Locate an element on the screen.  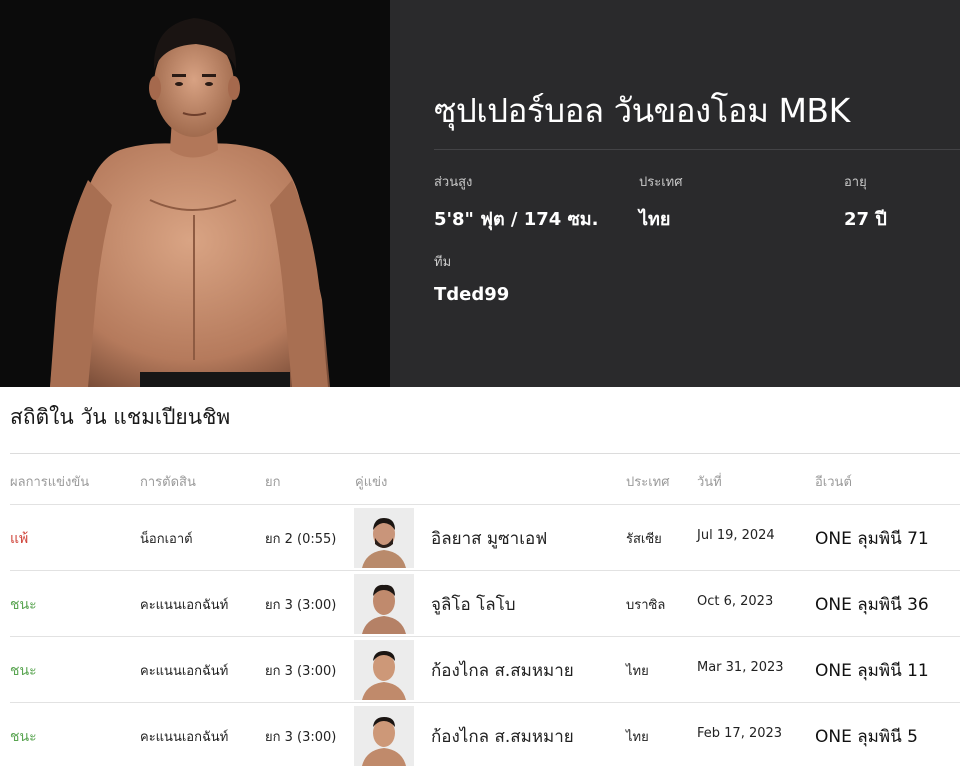
round-cell: ยก 2 (0:55) is located at coordinates (301, 539).